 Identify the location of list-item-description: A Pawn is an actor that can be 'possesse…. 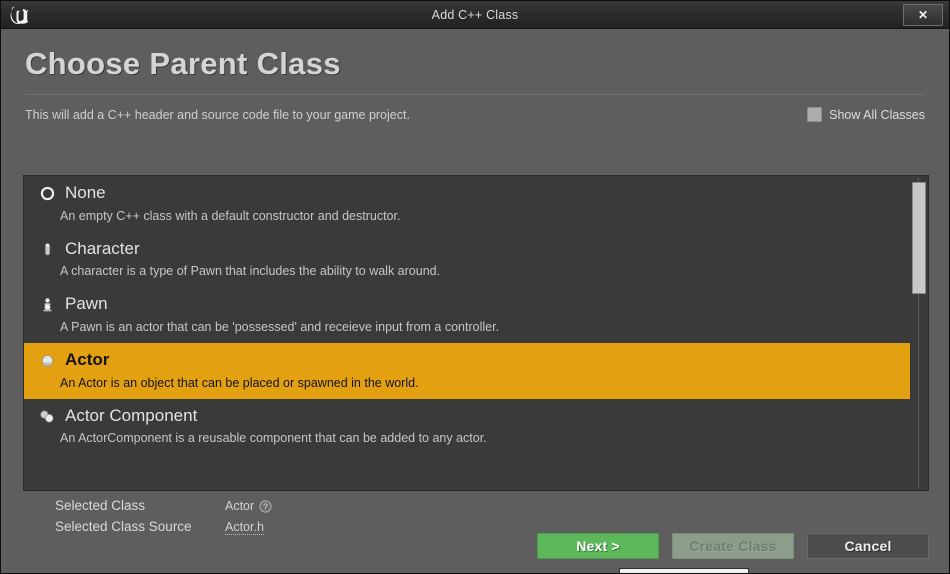
(280, 327).